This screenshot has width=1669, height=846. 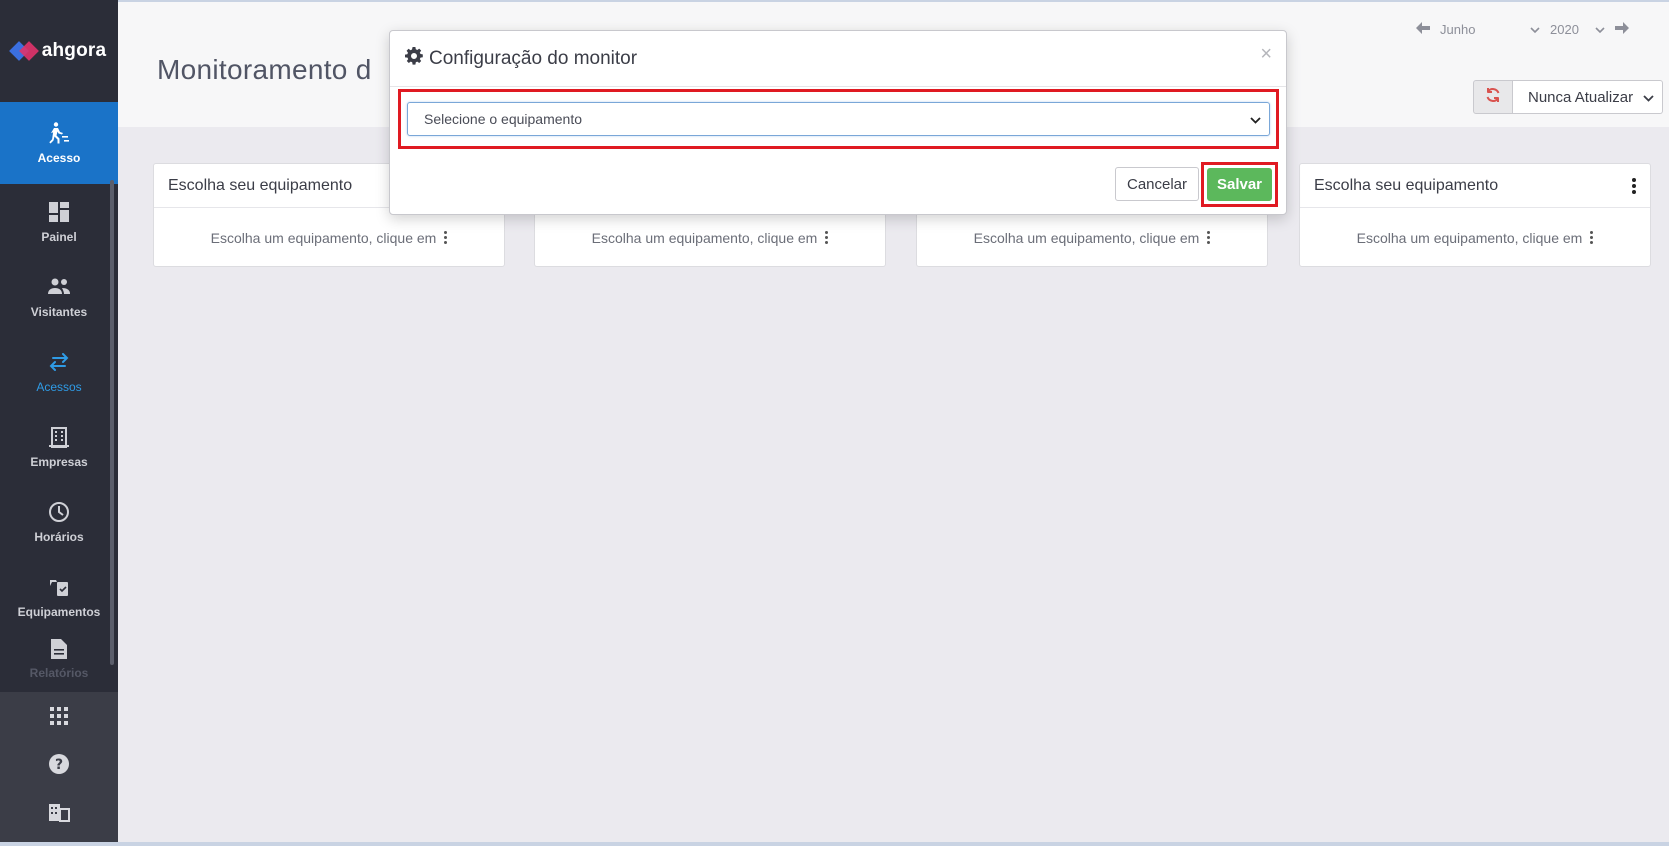 I want to click on ahgora-logo: ahgora, so click(x=59, y=51).